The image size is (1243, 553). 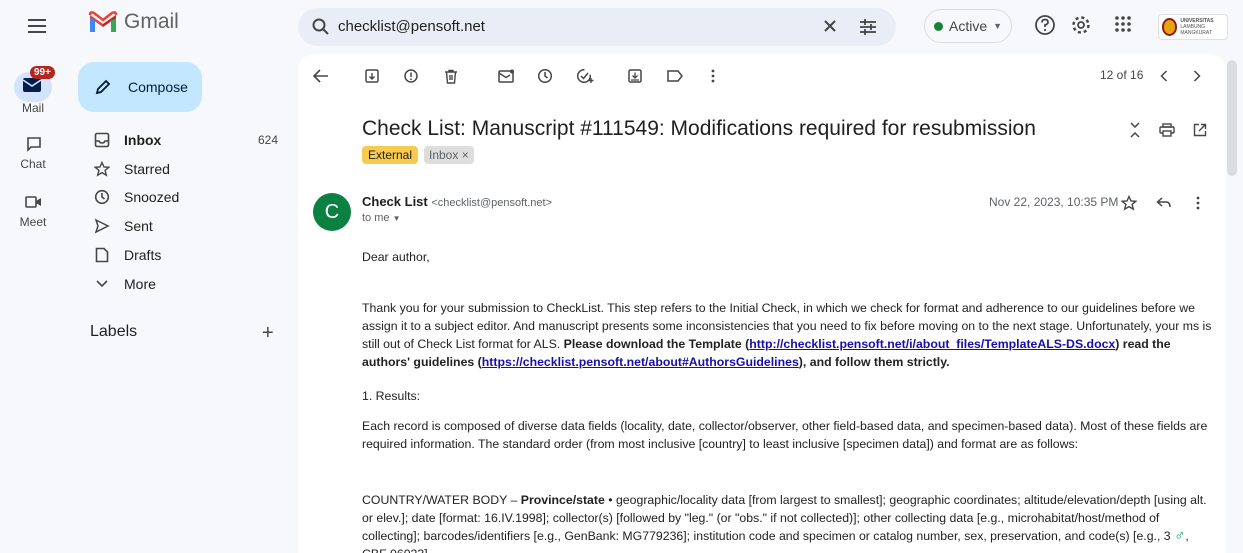 What do you see at coordinates (1135, 130) in the screenshot?
I see `collapse-all-icon` at bounding box center [1135, 130].